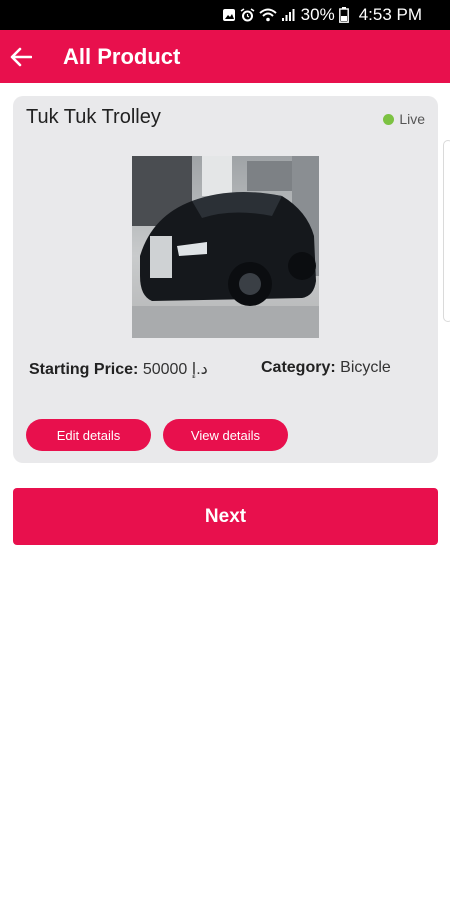 This screenshot has width=450, height=900. Describe the element at coordinates (343, 15) in the screenshot. I see `battery-icon` at that location.